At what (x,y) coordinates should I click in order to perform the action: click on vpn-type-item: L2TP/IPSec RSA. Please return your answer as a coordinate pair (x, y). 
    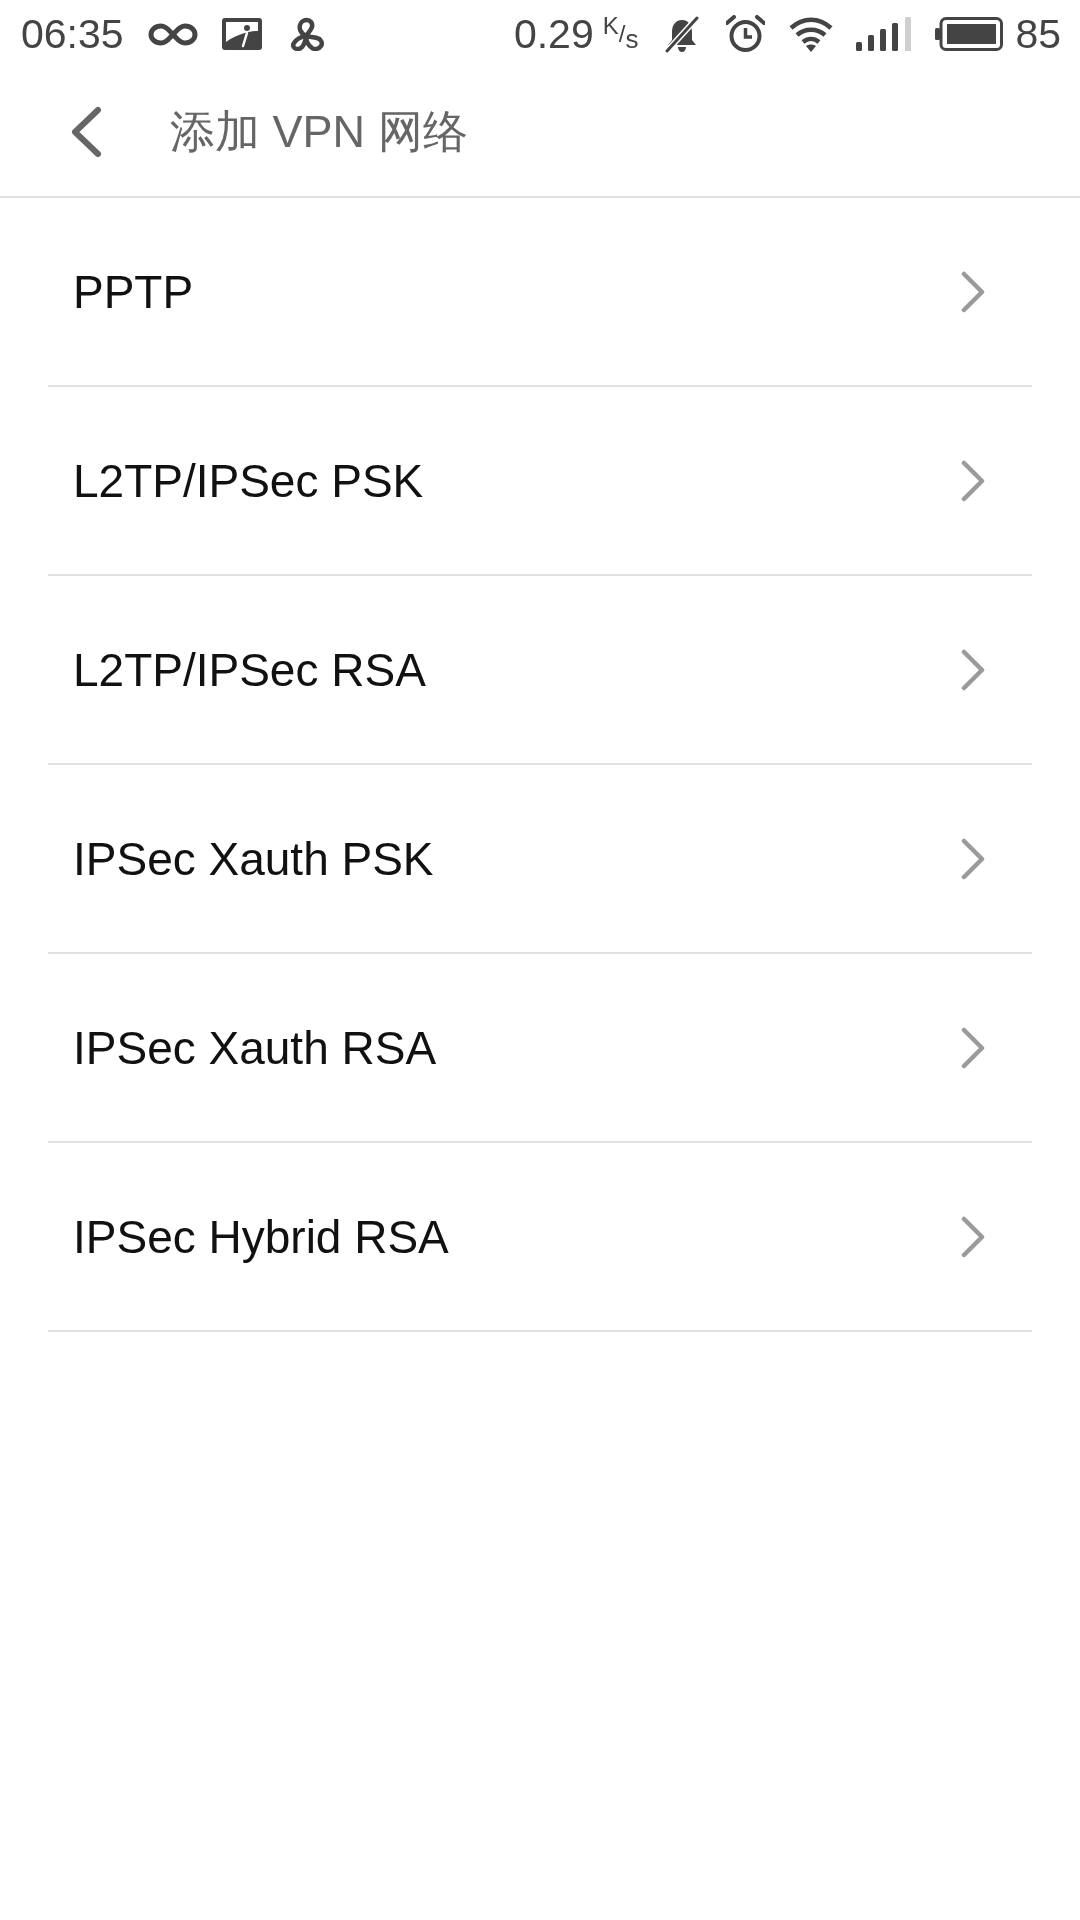
    Looking at the image, I should click on (540, 670).